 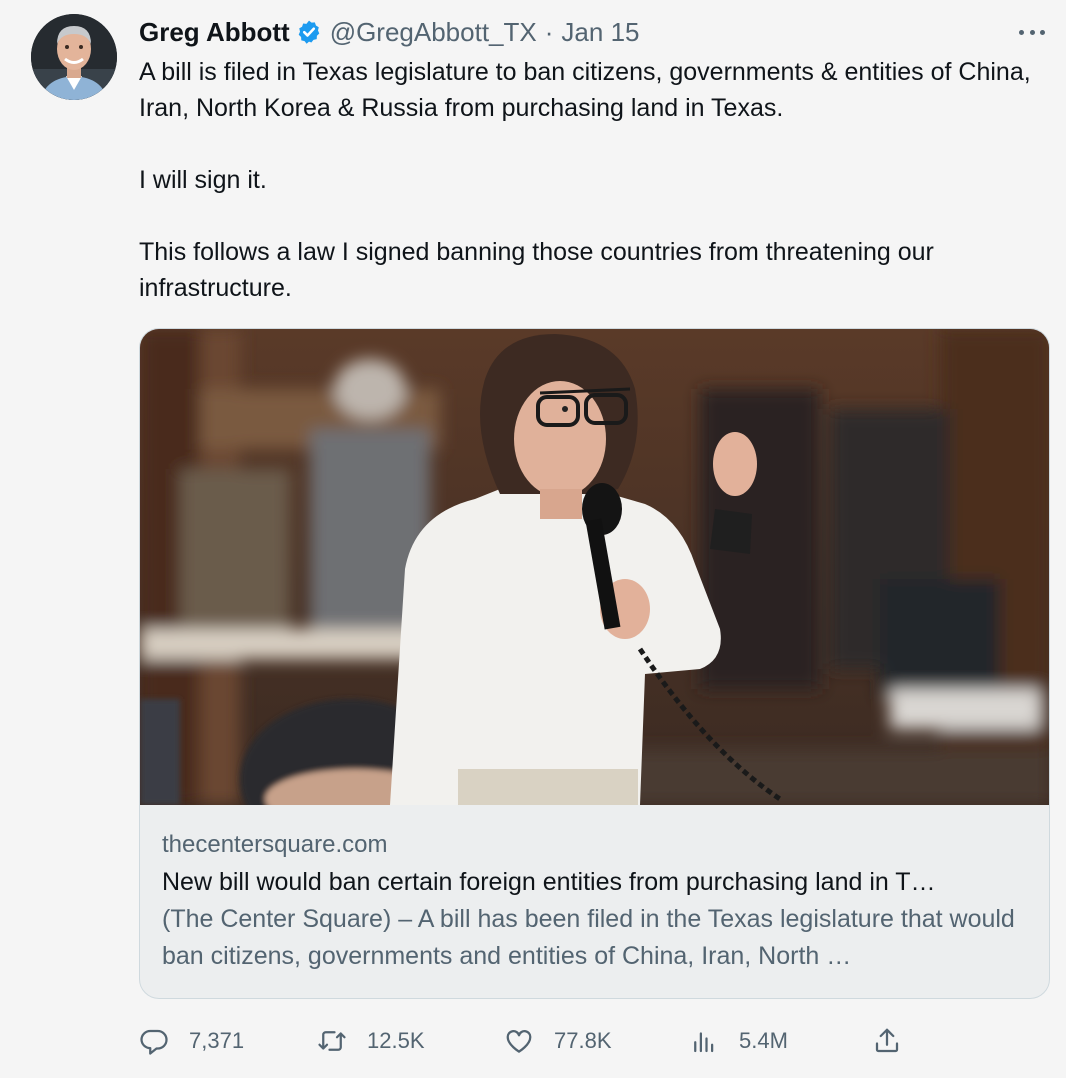 I want to click on share-icon, so click(x=887, y=1040).